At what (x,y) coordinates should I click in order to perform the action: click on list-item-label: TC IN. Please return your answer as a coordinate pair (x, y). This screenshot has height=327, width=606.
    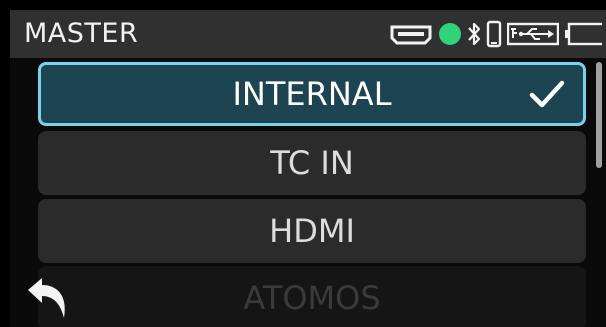
    Looking at the image, I should click on (312, 163).